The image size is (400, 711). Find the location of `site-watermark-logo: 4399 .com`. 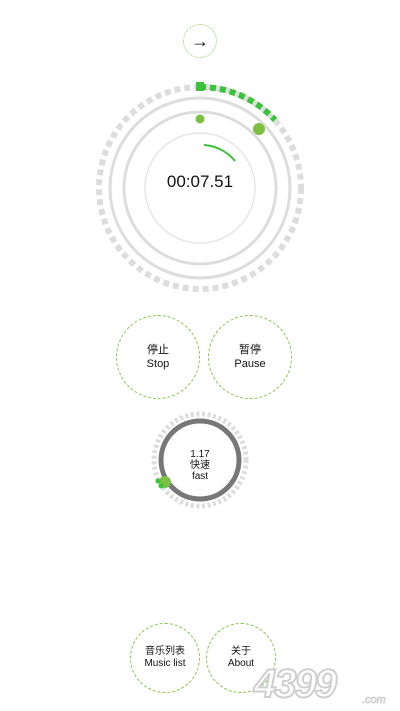

site-watermark-logo: 4399 .com is located at coordinates (319, 684).